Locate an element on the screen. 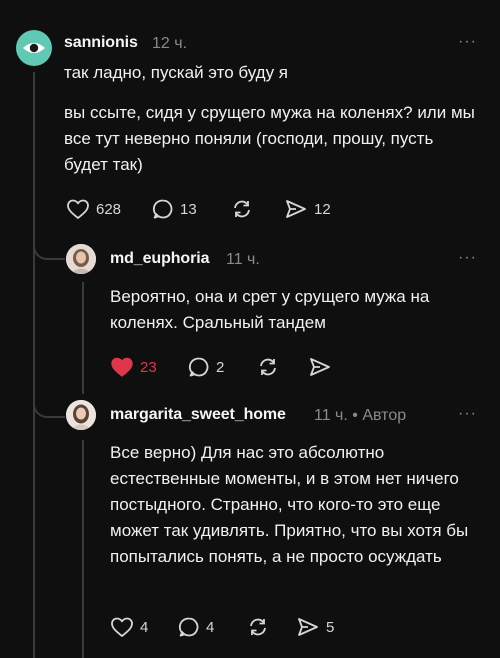 Image resolution: width=500 pixels, height=658 pixels. thread-branch-reply1 is located at coordinates (49, 244).